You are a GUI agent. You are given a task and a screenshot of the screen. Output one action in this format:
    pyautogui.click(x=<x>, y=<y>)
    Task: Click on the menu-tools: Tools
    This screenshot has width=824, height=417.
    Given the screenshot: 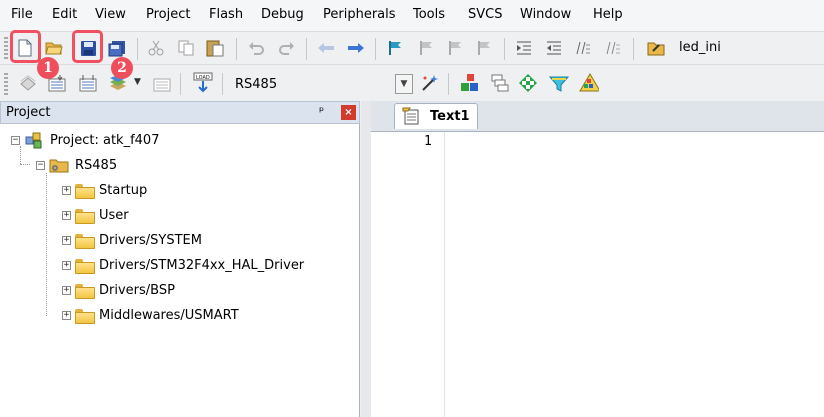 What is the action you would take?
    pyautogui.click(x=429, y=14)
    